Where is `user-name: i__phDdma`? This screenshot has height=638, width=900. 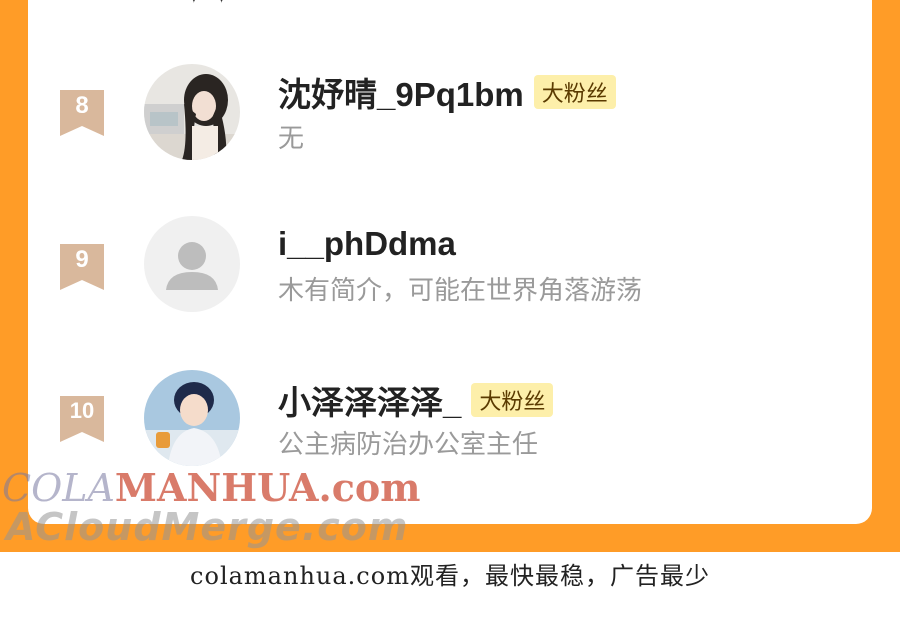
user-name: i__phDdma is located at coordinates (367, 244).